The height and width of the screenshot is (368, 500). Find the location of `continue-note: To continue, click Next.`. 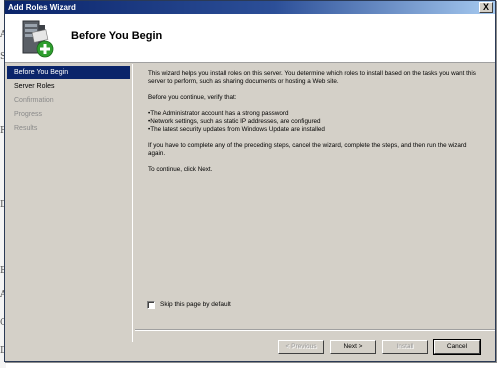

continue-note: To continue, click Next. is located at coordinates (180, 169).